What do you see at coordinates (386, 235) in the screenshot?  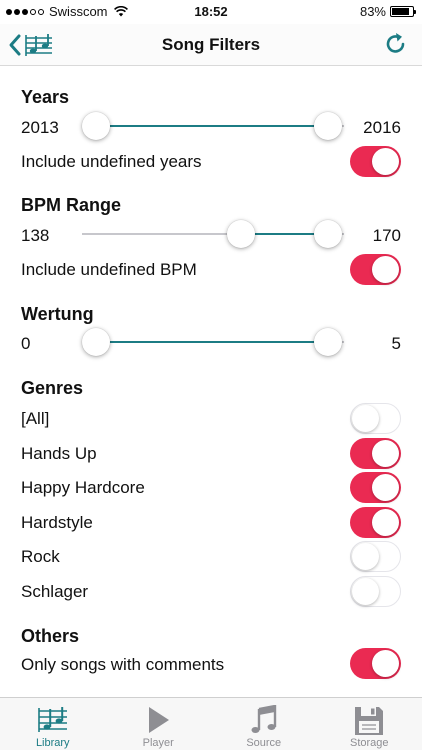 I see `bpm-max-value: 170` at bounding box center [386, 235].